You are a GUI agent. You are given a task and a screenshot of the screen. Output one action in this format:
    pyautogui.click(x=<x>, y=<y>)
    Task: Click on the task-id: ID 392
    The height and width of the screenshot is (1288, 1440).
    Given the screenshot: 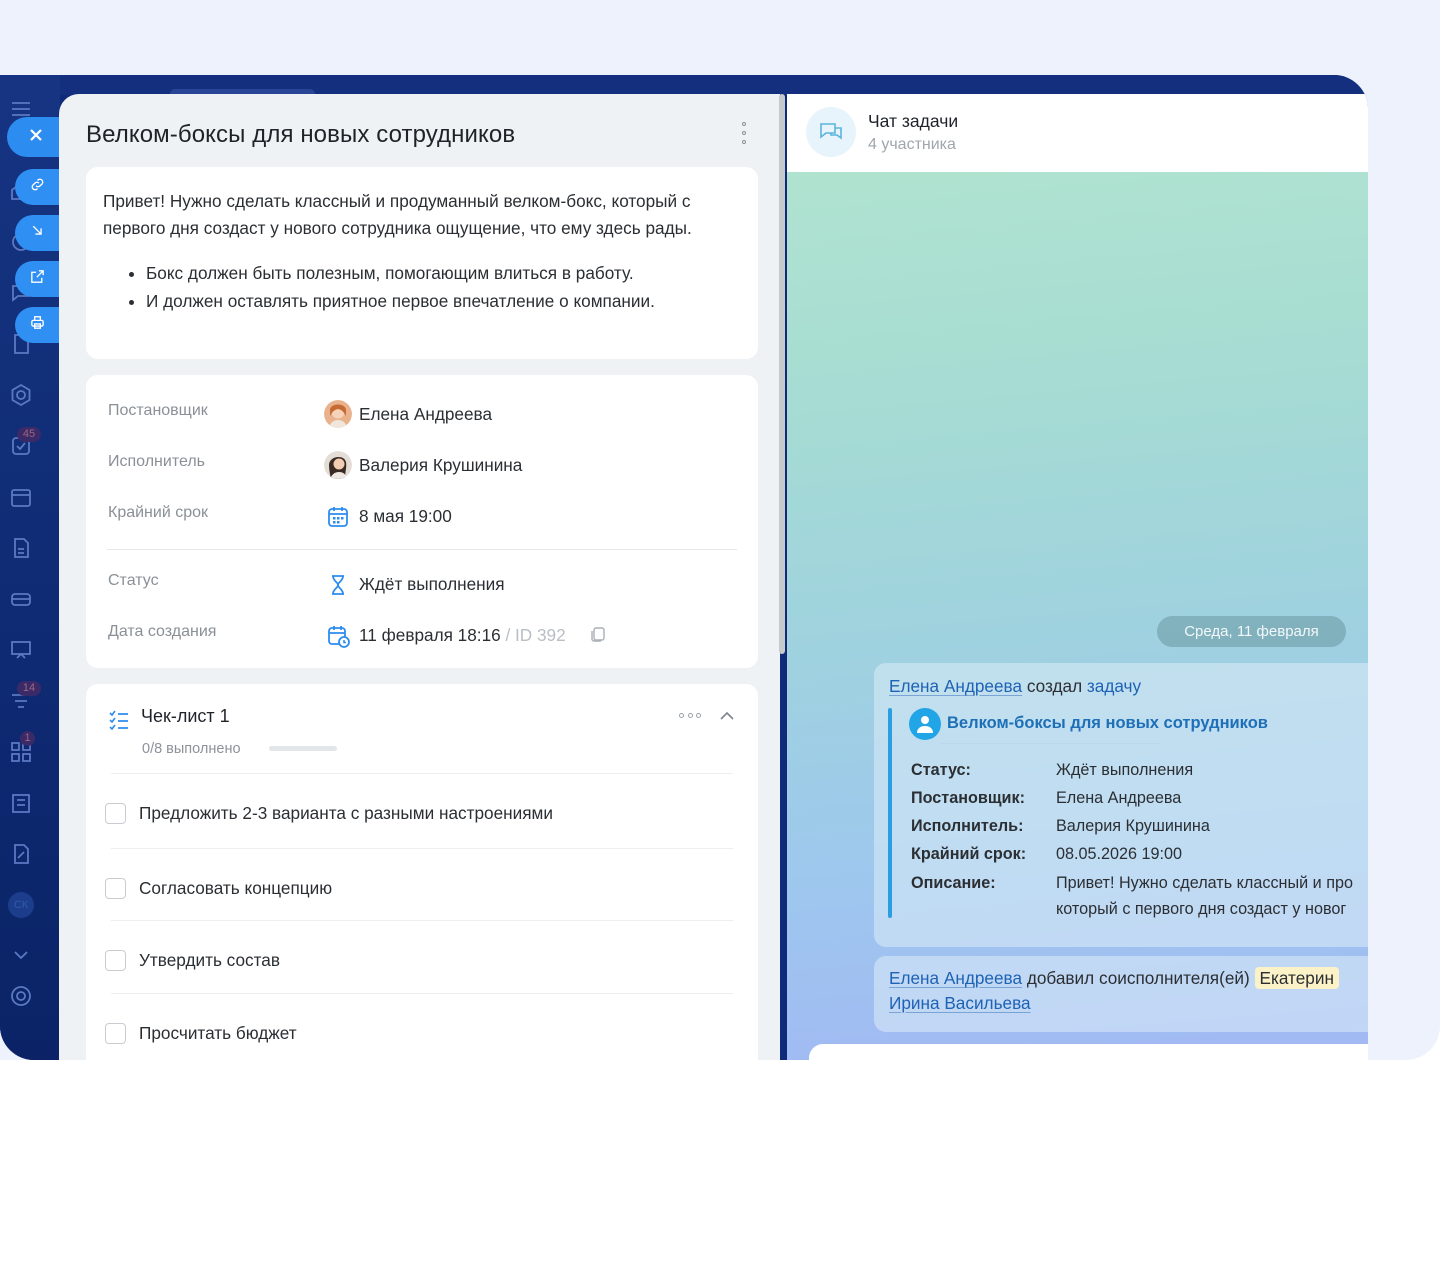 What is the action you would take?
    pyautogui.click(x=540, y=635)
    